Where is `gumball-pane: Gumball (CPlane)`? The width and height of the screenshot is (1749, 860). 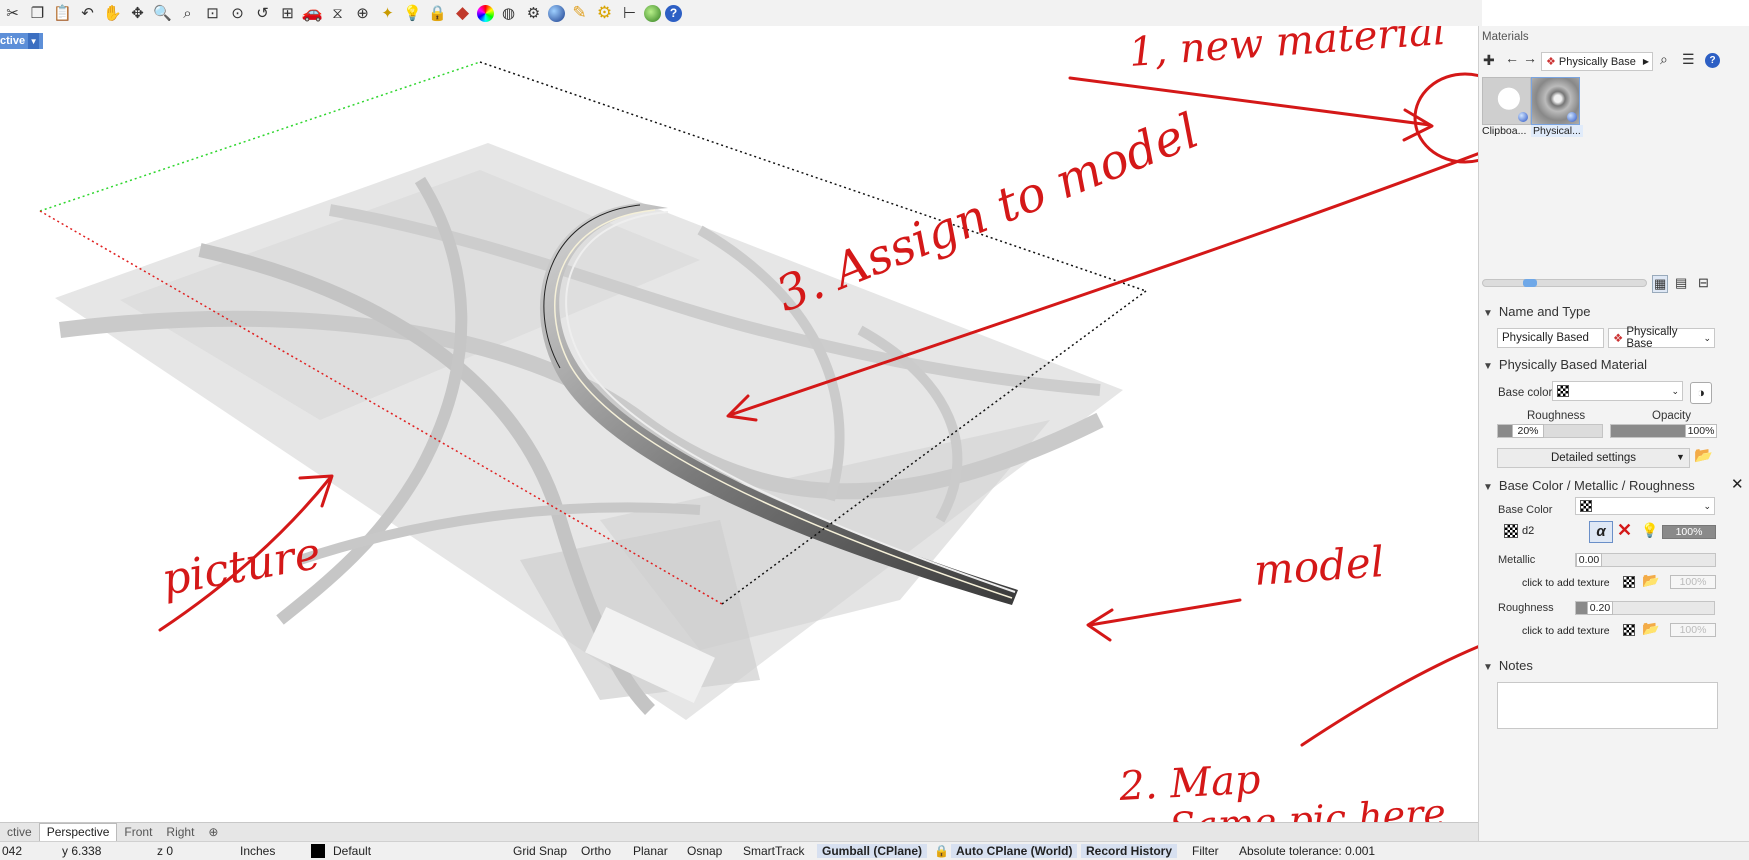
gumball-pane: Gumball (CPlane) is located at coordinates (872, 851).